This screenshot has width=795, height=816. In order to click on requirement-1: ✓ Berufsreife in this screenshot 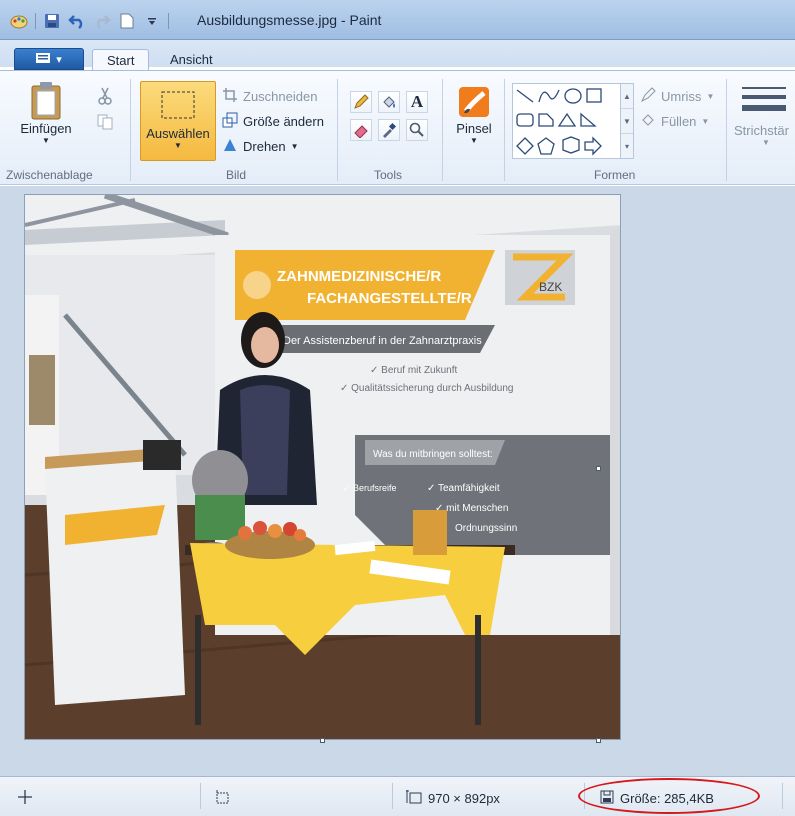, I will do `click(370, 488)`.